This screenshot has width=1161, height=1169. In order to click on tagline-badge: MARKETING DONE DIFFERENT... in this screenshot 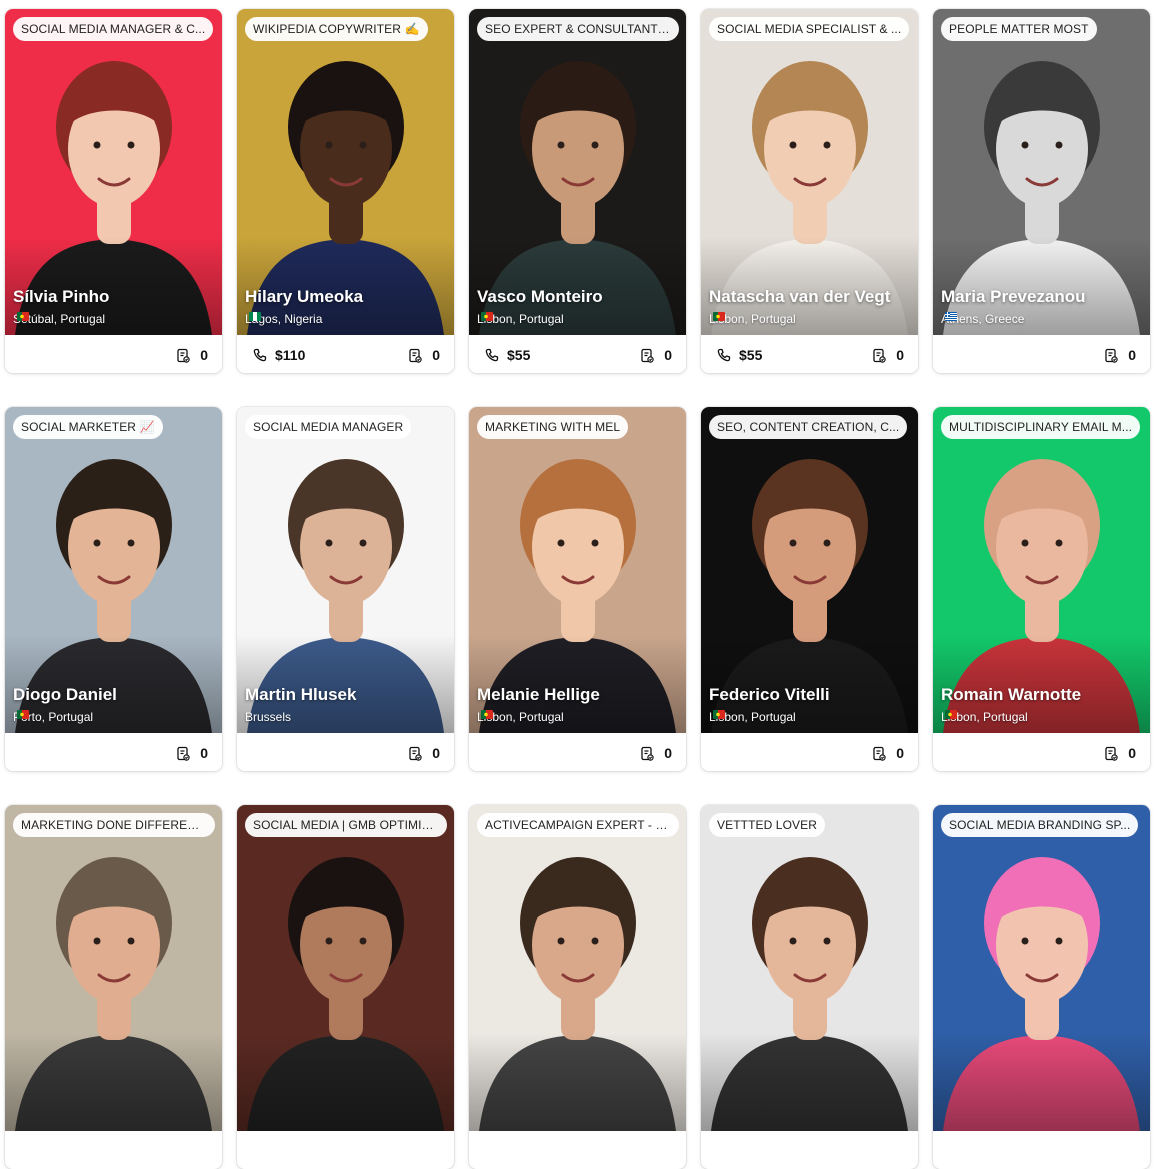, I will do `click(114, 825)`.